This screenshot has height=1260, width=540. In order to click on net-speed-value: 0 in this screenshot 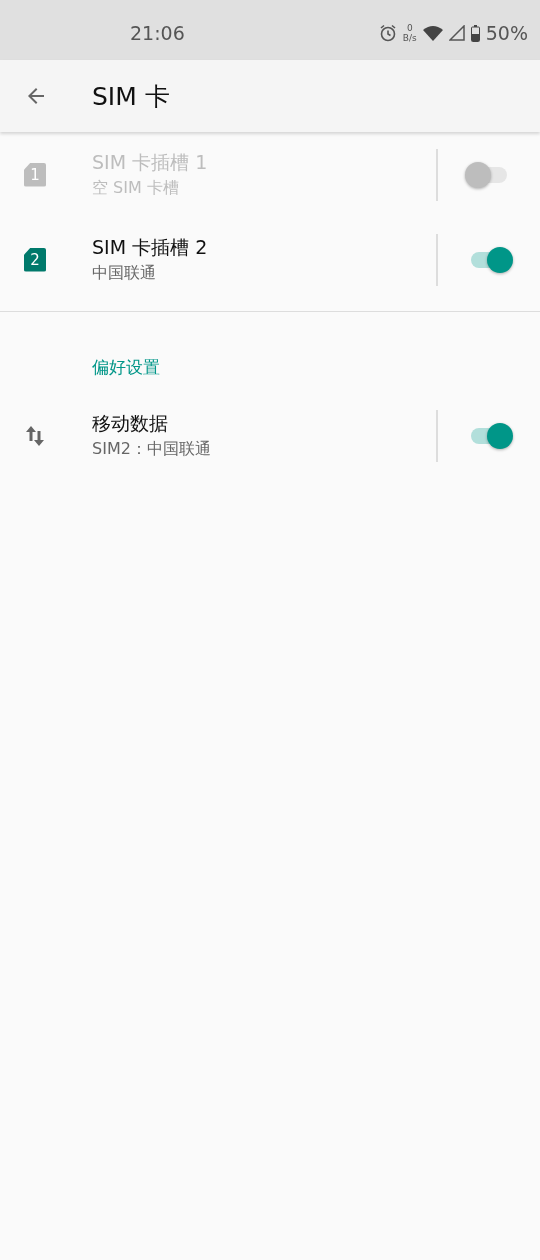, I will do `click(409, 28)`.